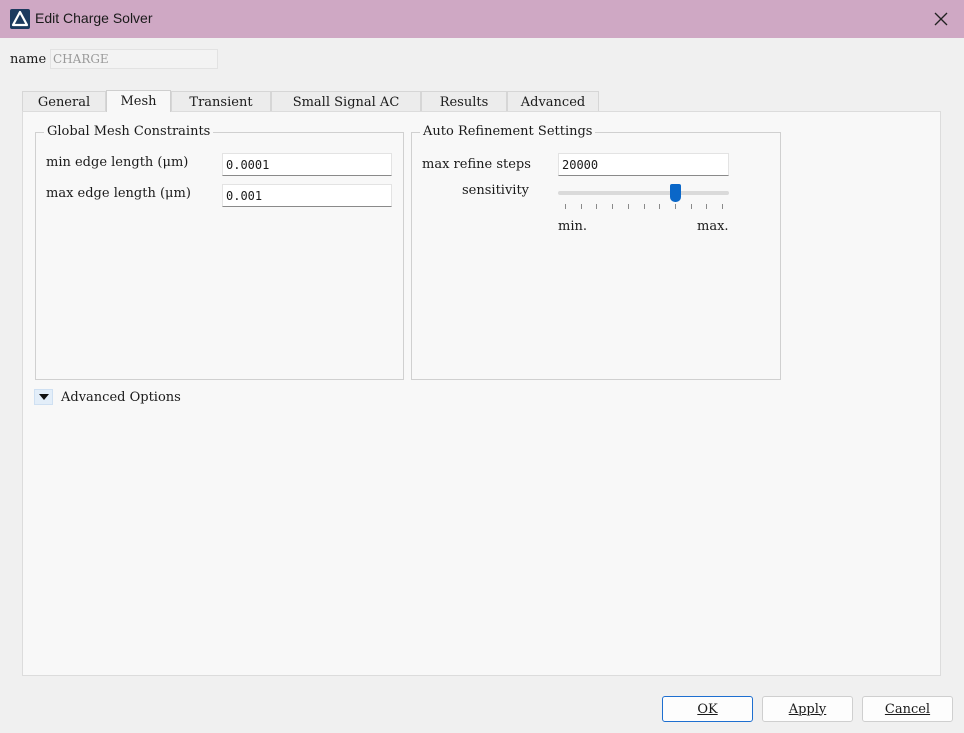 The width and height of the screenshot is (964, 733). Describe the element at coordinates (643, 164) in the screenshot. I see `max-refine-steps-input` at that location.